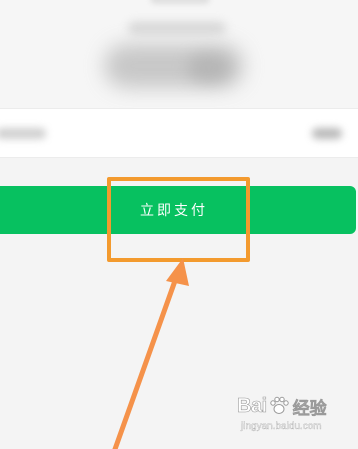 Image resolution: width=358 pixels, height=449 pixels. I want to click on paw-icon, so click(279, 405).